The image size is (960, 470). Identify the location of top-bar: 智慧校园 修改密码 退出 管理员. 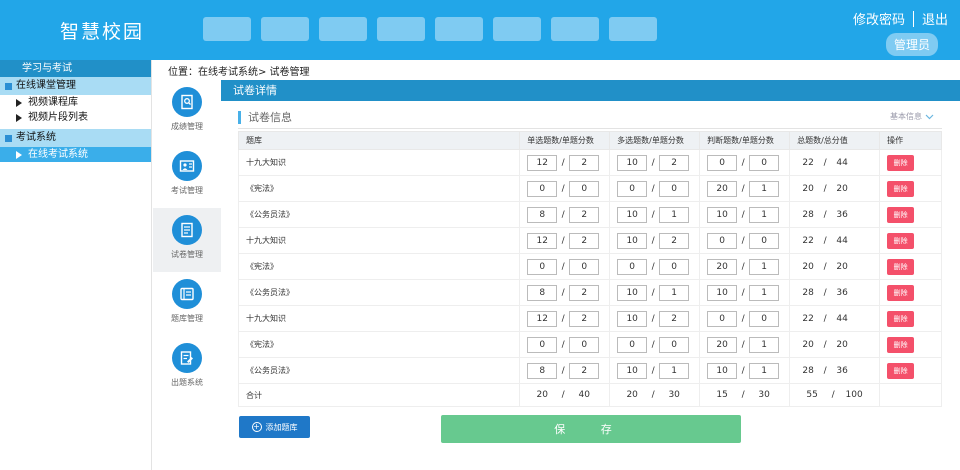
(480, 30).